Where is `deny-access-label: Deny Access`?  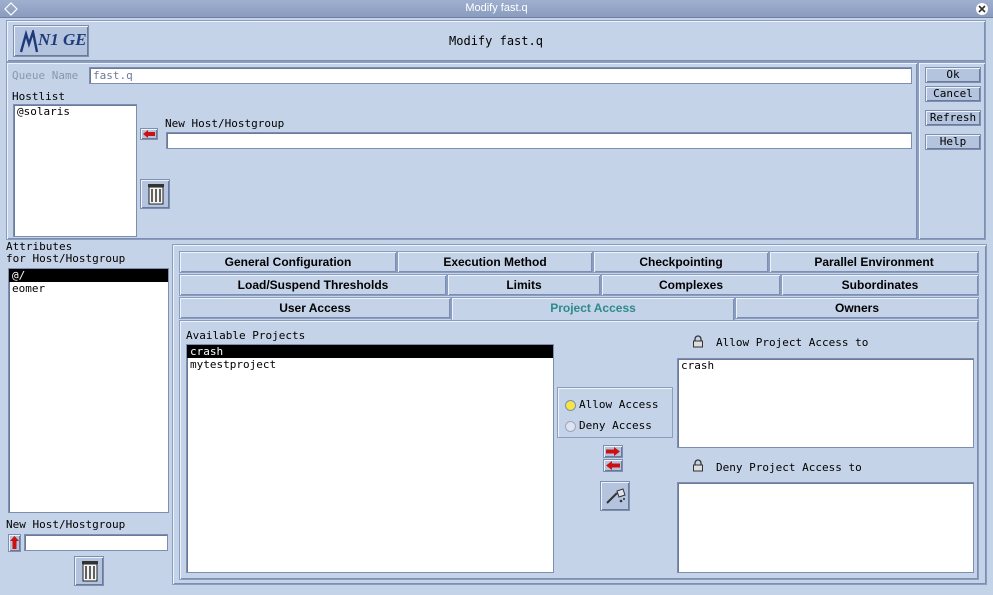
deny-access-label: Deny Access is located at coordinates (615, 425).